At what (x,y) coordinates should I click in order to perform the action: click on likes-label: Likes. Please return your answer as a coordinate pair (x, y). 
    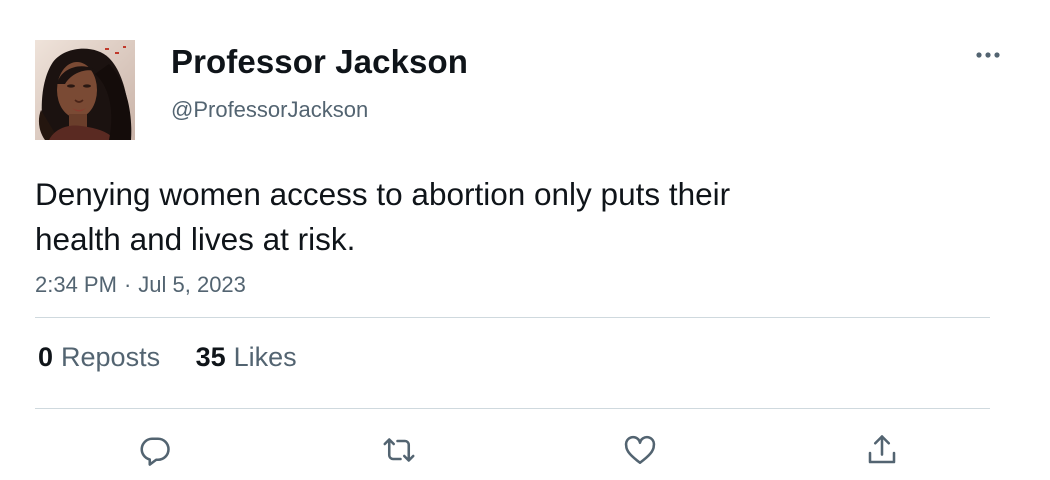
    Looking at the image, I should click on (265, 357).